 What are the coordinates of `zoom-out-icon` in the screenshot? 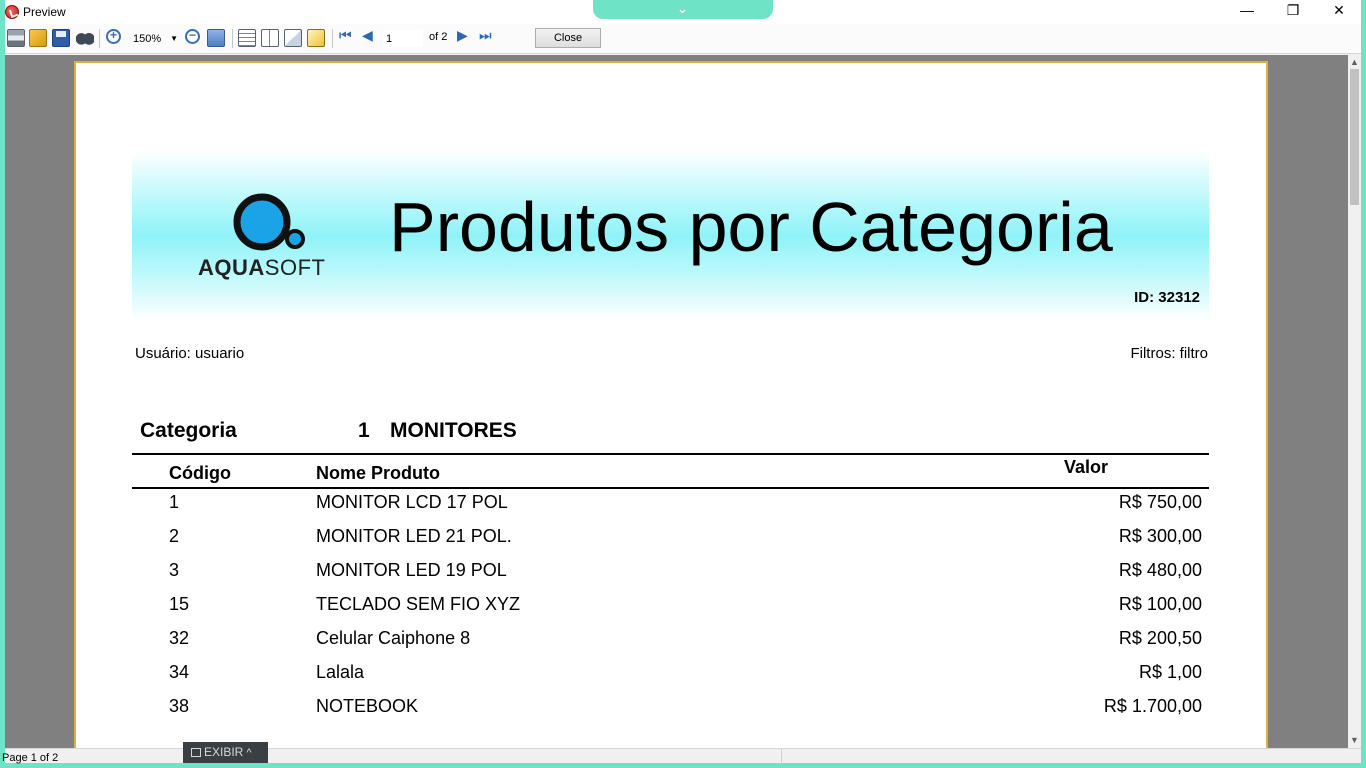 It's located at (192, 36).